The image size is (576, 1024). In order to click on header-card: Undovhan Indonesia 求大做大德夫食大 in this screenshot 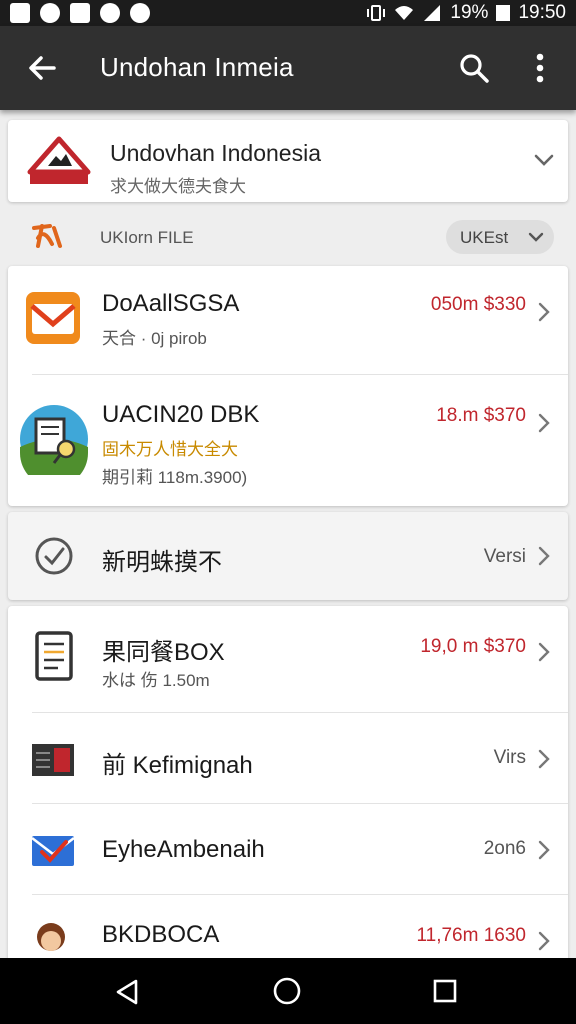, I will do `click(288, 161)`.